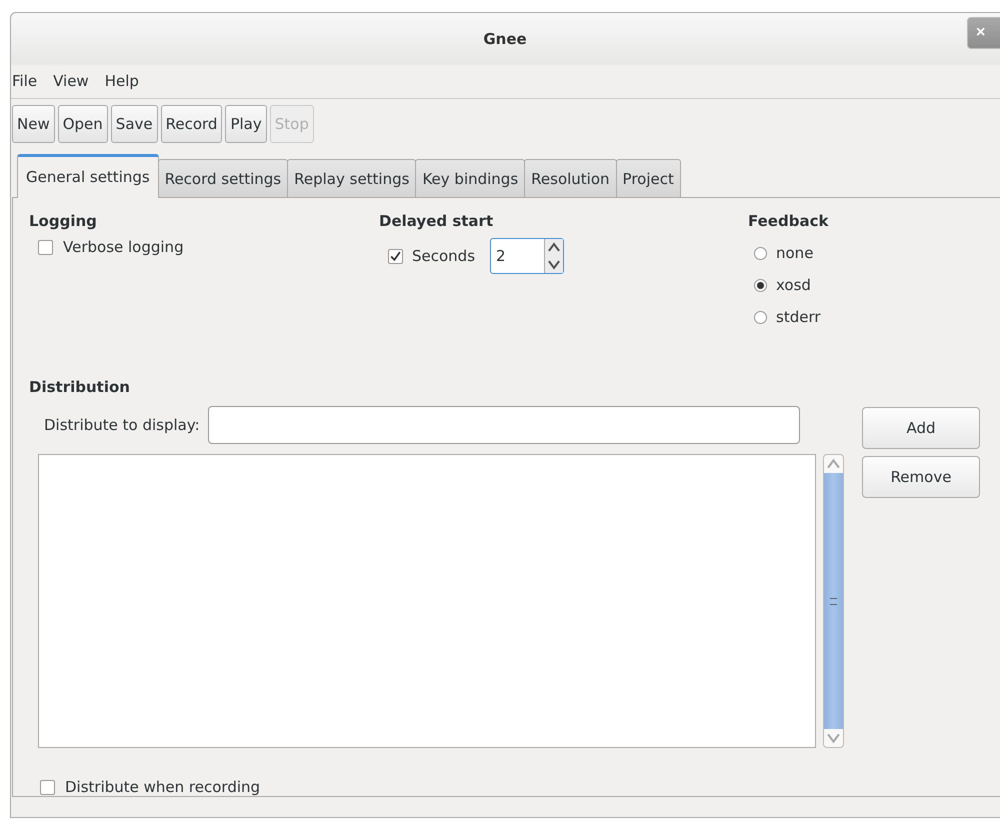 This screenshot has width=1000, height=829. Describe the element at coordinates (570, 178) in the screenshot. I see `tab: Resolution` at that location.